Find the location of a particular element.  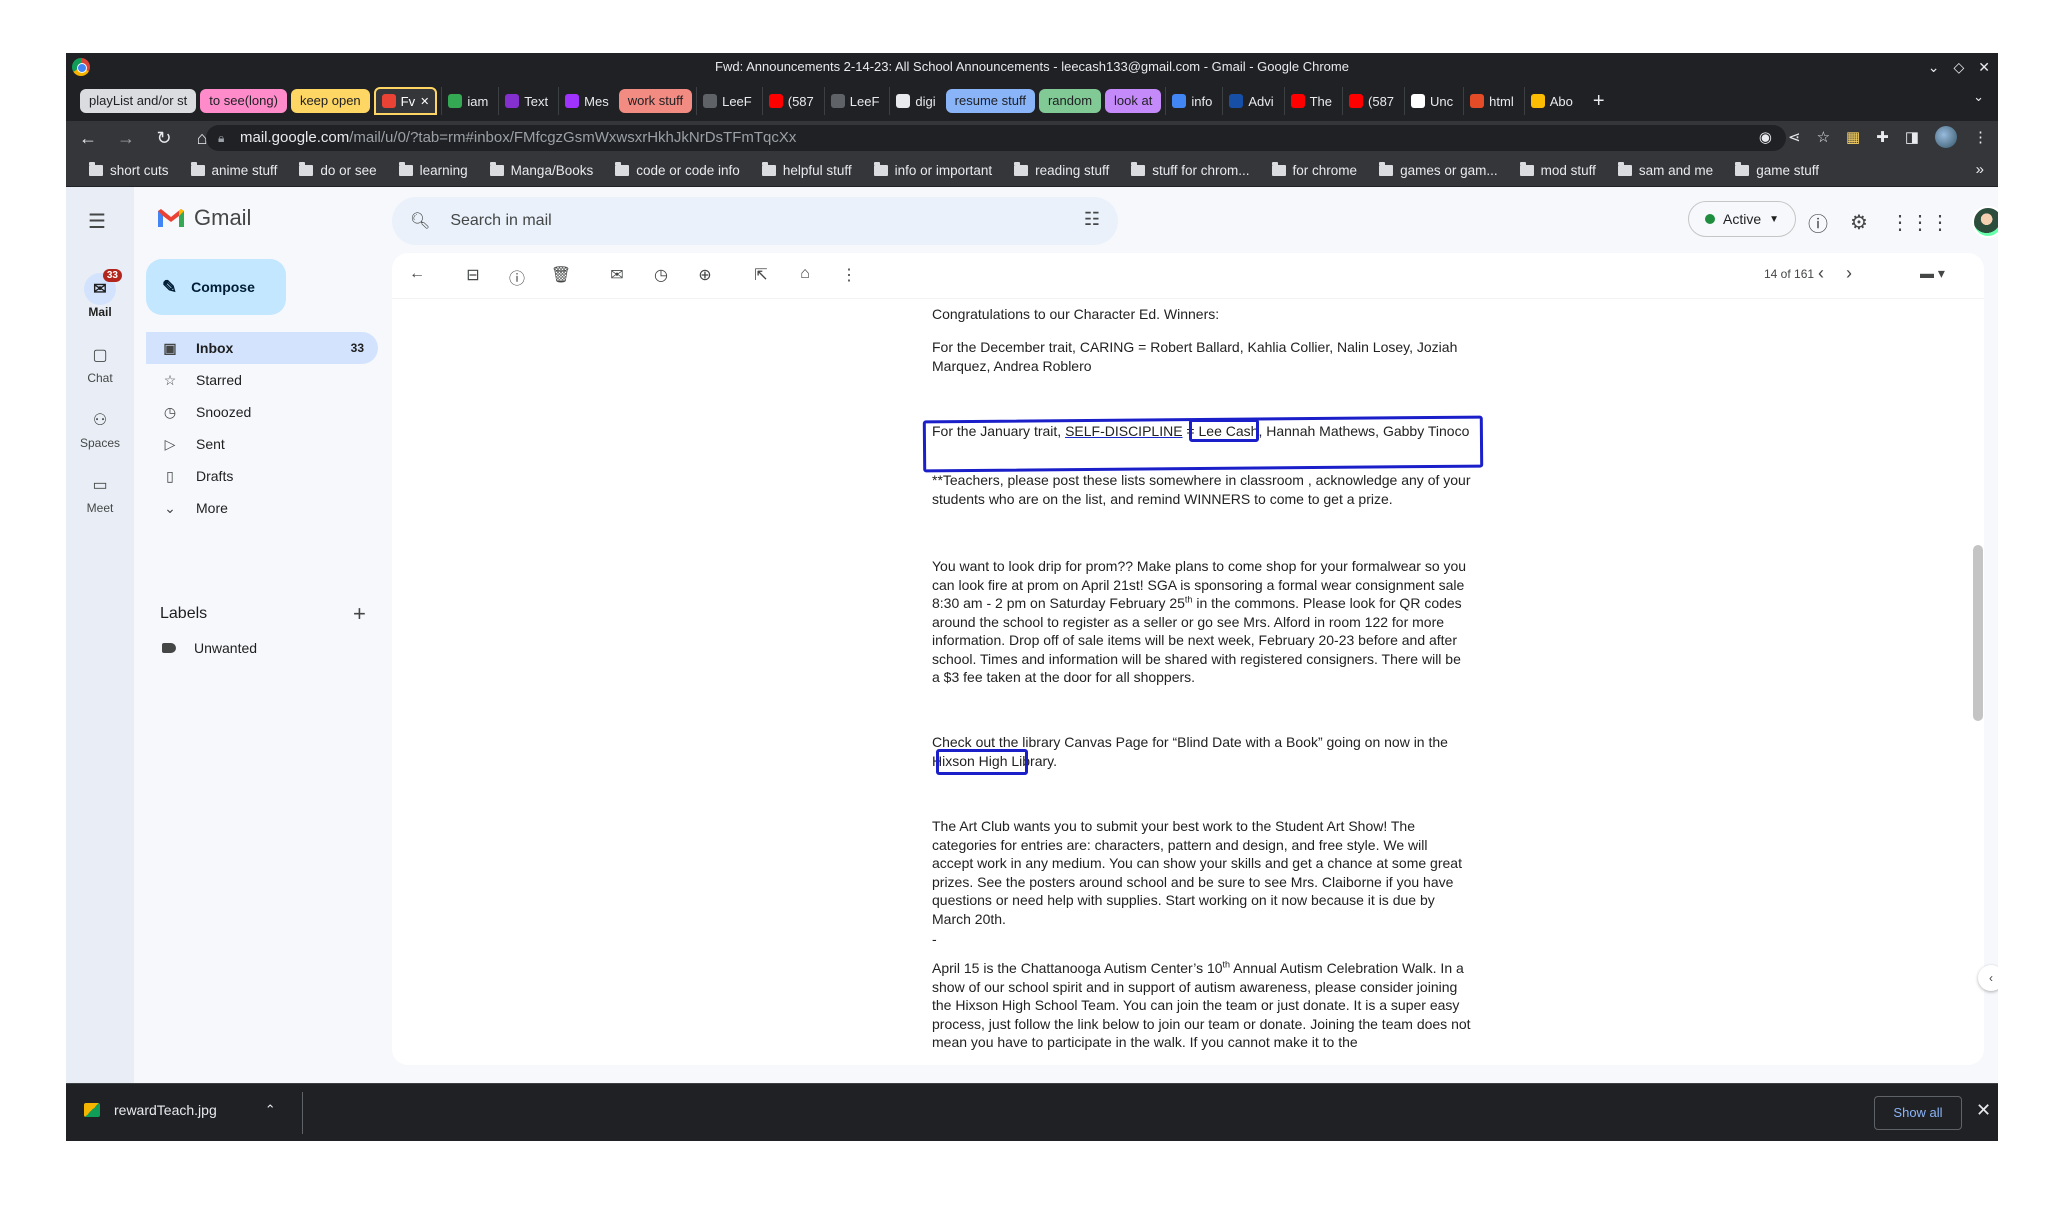

minimize-icon: ⌄ is located at coordinates (1934, 67).